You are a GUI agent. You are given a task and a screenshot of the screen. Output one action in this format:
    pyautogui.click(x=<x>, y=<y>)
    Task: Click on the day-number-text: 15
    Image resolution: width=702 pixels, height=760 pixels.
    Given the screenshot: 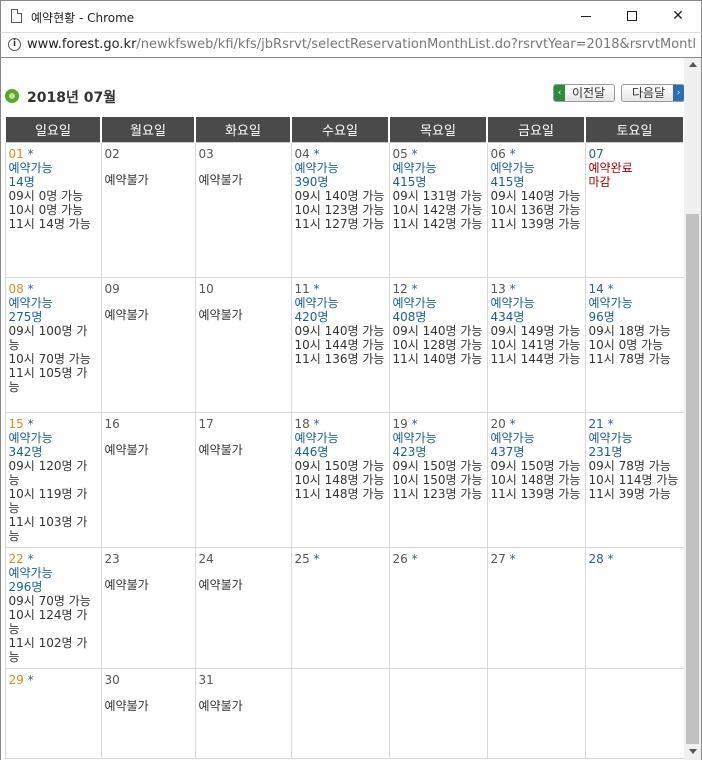 What is the action you would take?
    pyautogui.click(x=16, y=423)
    